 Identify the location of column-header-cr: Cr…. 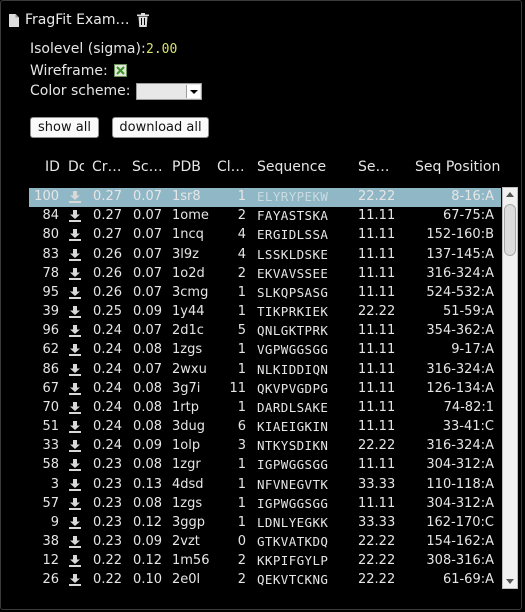
(109, 167).